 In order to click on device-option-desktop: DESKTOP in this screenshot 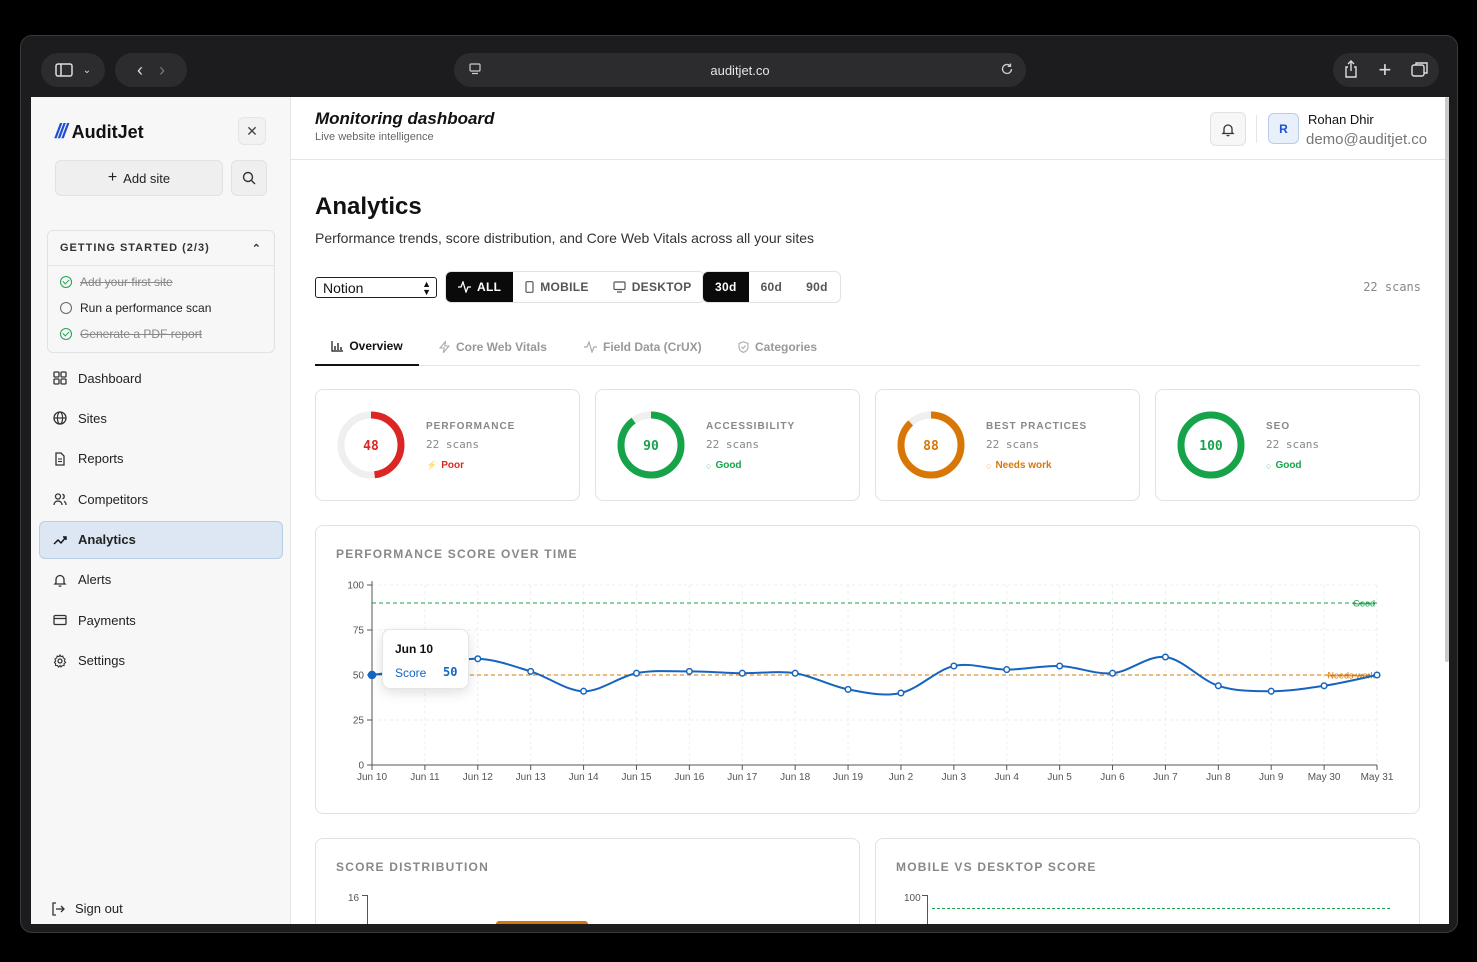, I will do `click(652, 287)`.